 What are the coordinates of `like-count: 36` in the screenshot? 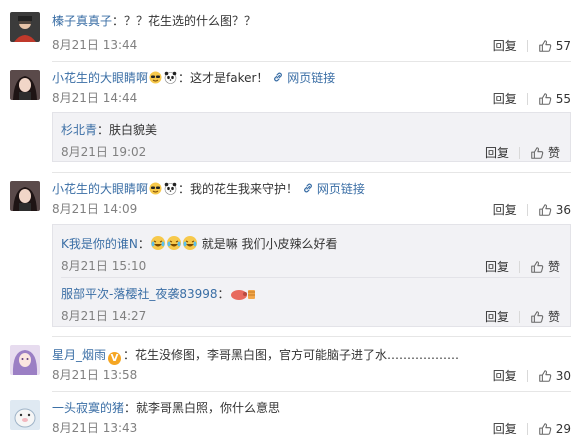 It's located at (563, 209).